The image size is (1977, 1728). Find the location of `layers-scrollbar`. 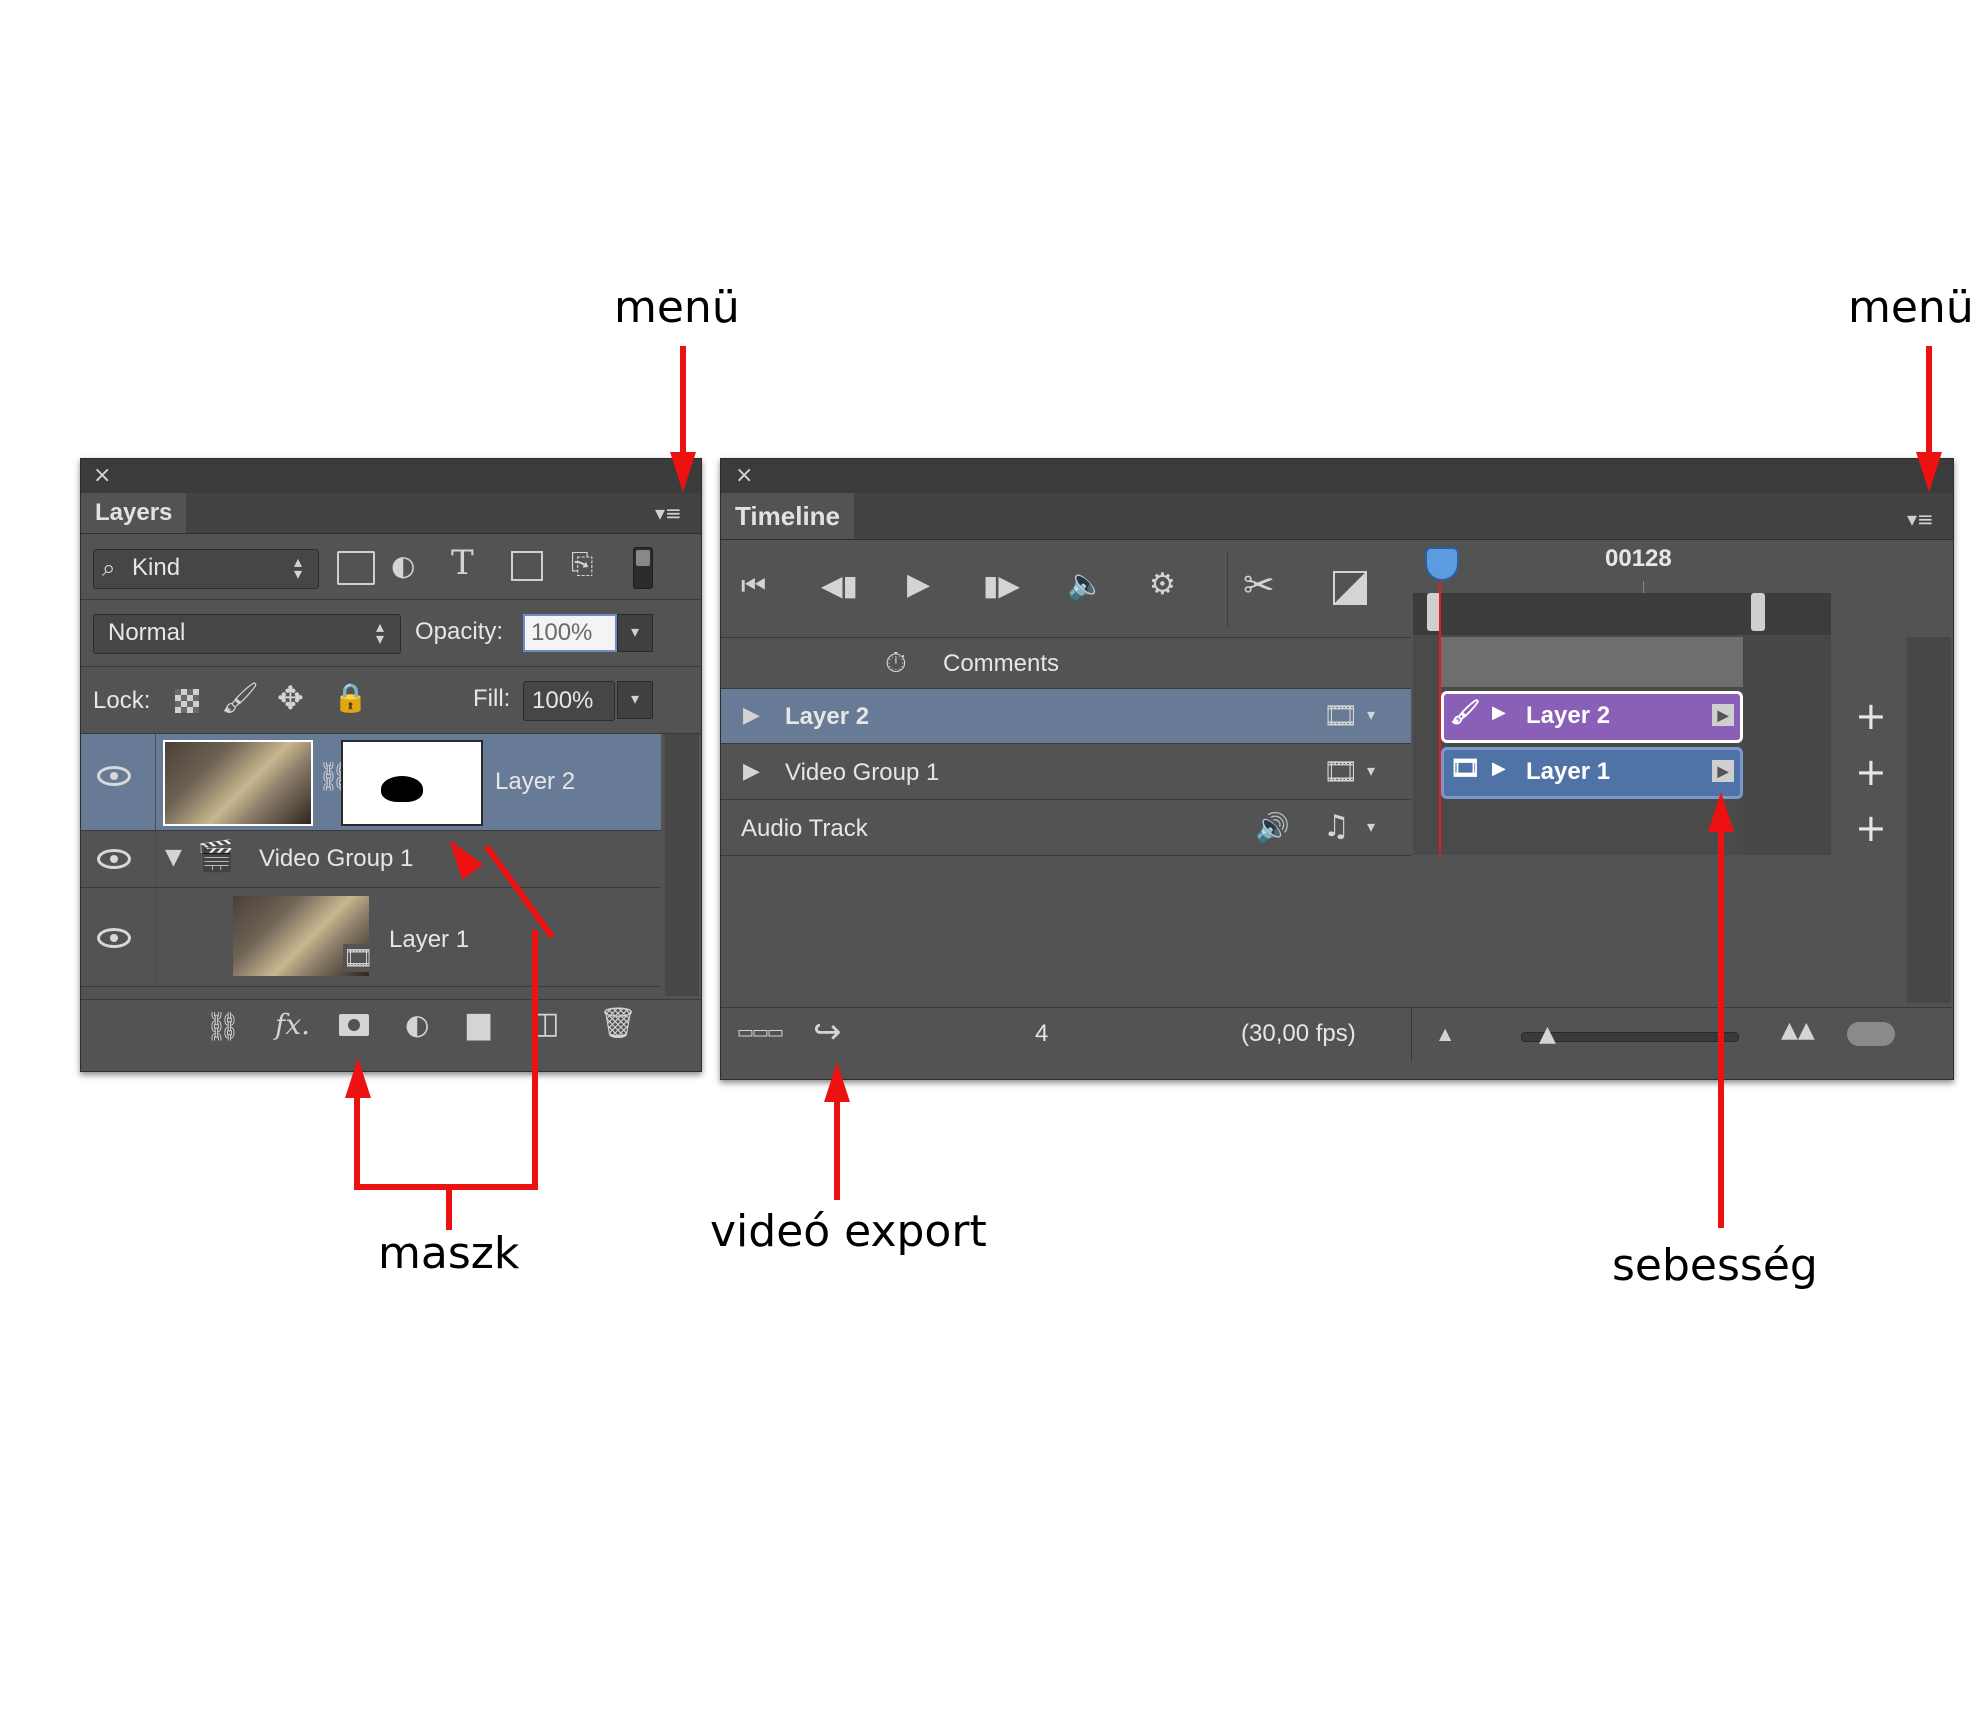

layers-scrollbar is located at coordinates (682, 865).